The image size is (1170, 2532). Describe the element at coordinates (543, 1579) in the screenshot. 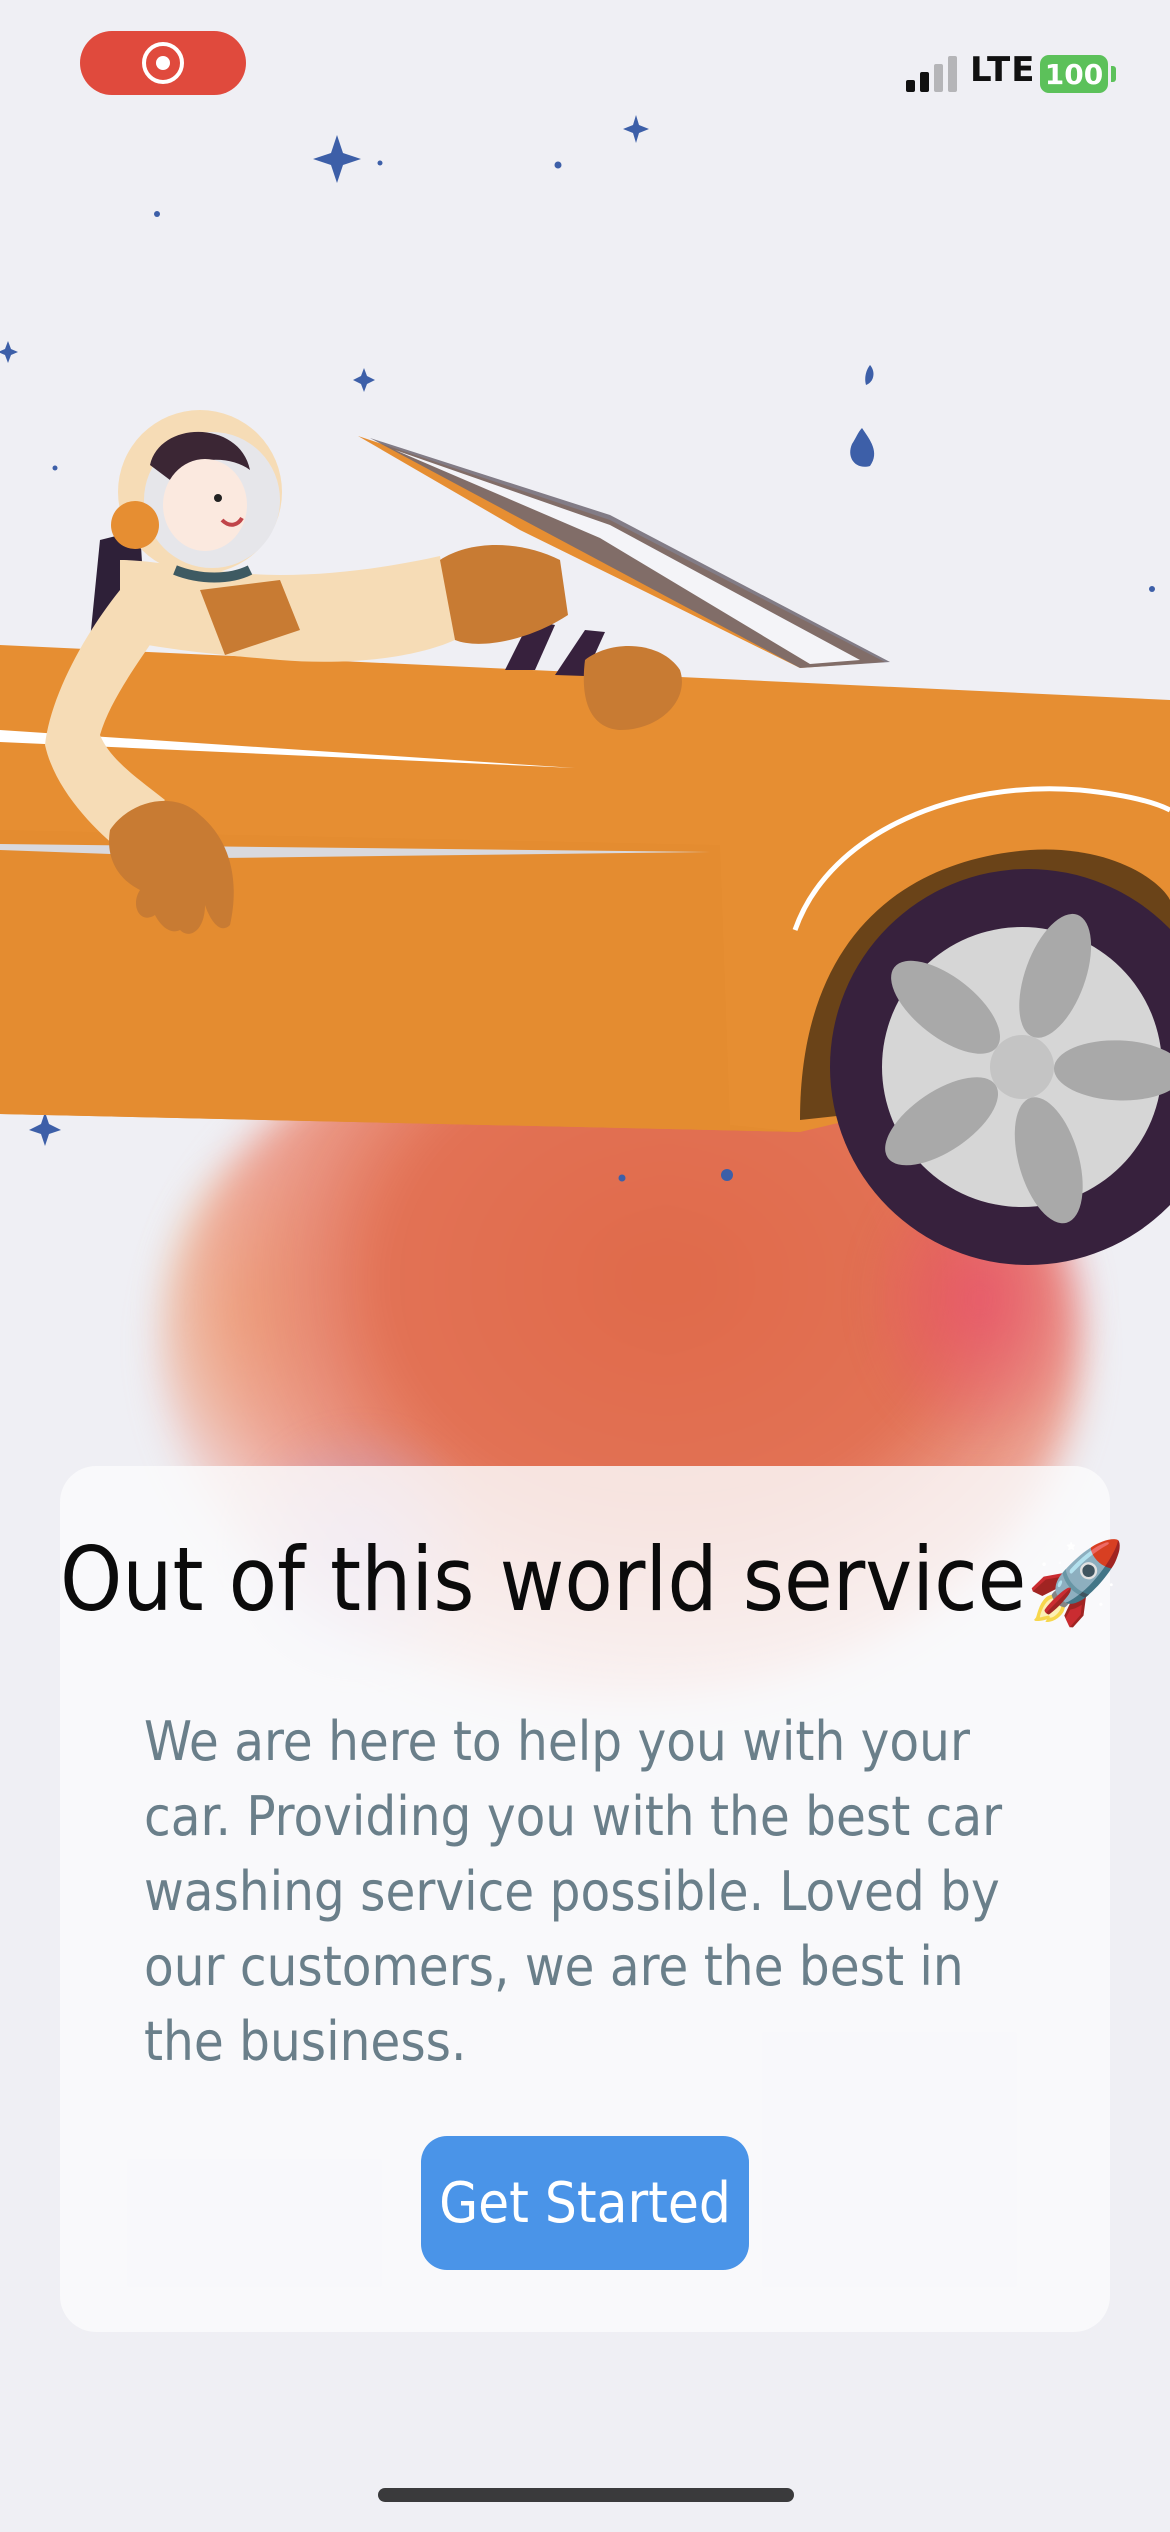

I see `title-text: Out of this world service` at that location.